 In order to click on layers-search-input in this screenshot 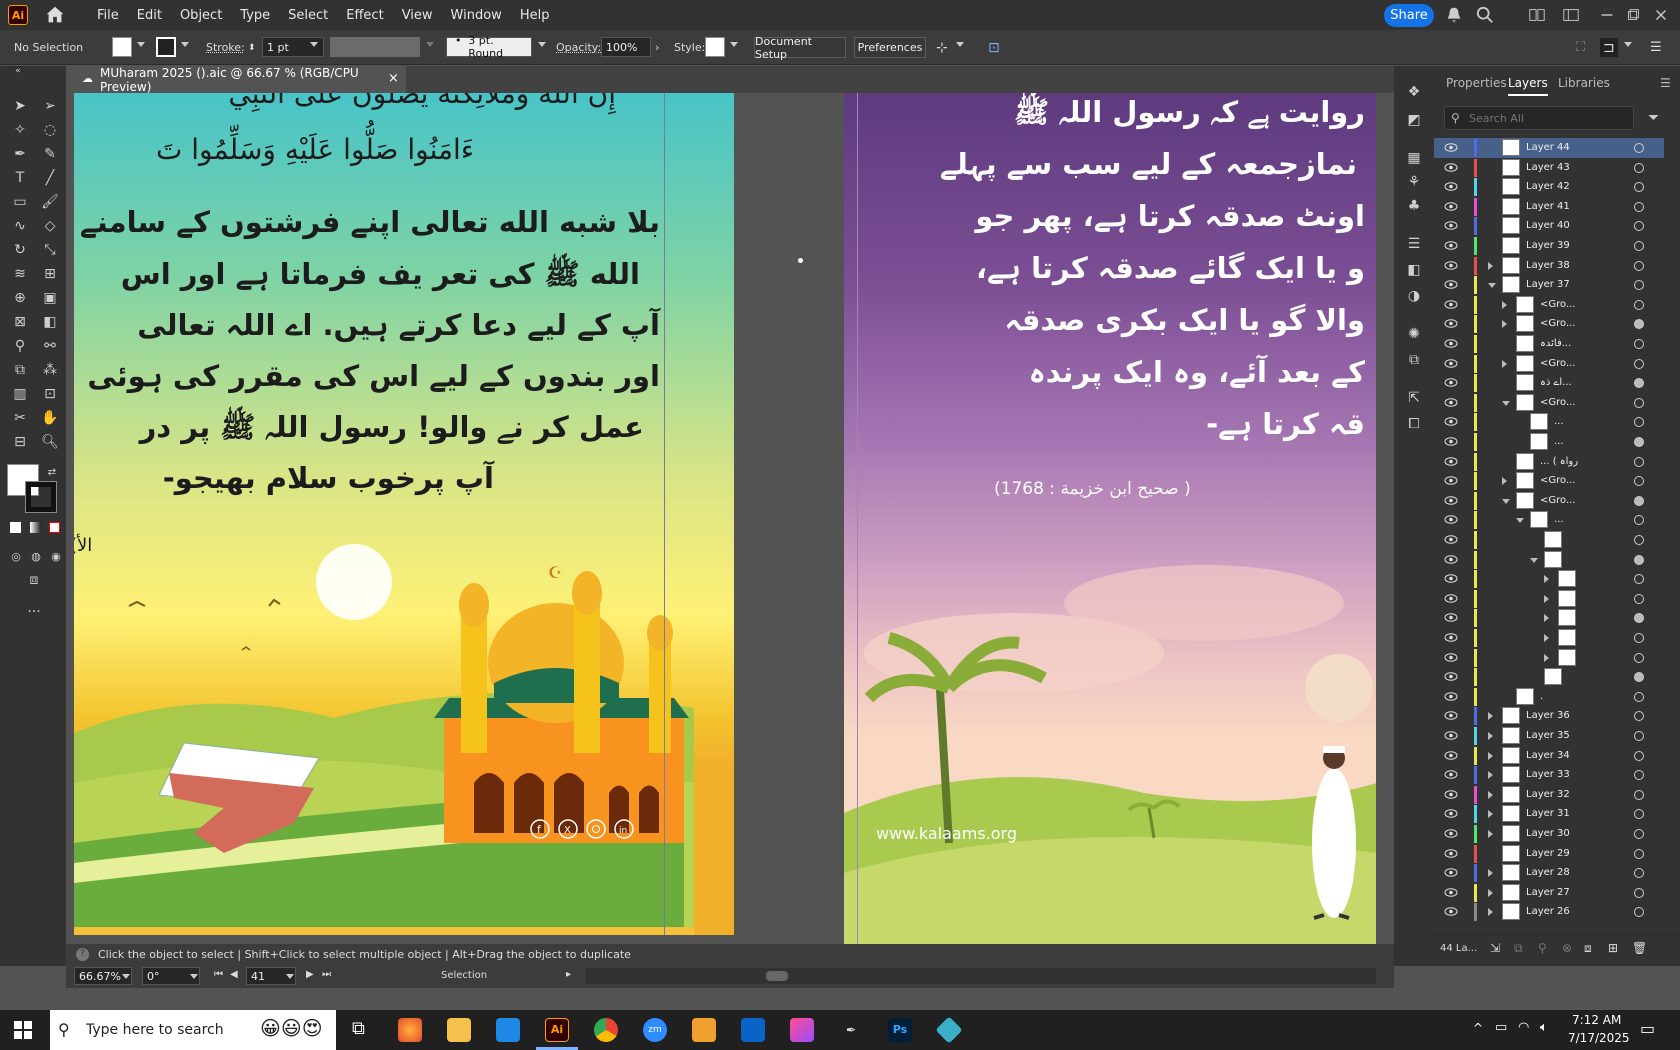, I will do `click(1549, 118)`.